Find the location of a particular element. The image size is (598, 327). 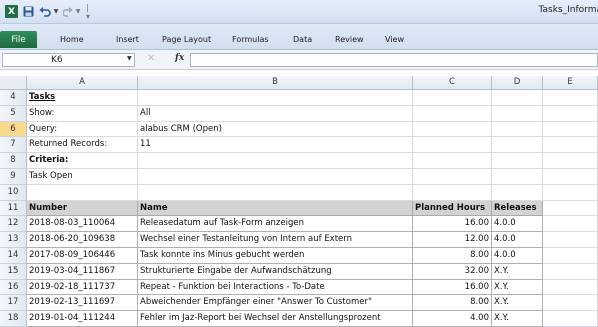

column-header-a: A is located at coordinates (82, 83).